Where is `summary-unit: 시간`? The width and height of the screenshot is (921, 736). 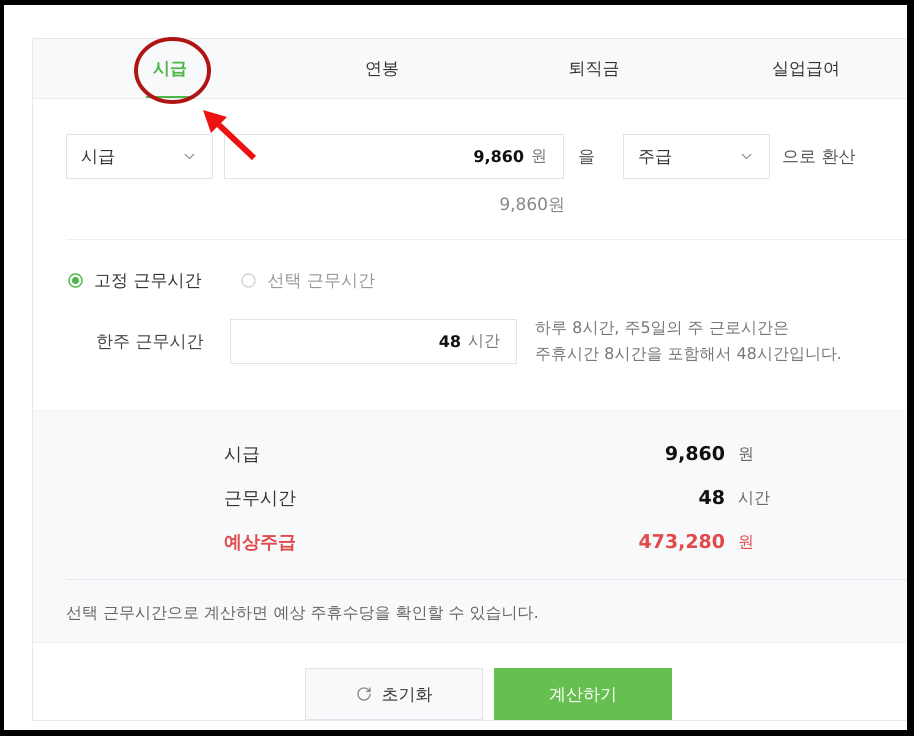
summary-unit: 시간 is located at coordinates (754, 498).